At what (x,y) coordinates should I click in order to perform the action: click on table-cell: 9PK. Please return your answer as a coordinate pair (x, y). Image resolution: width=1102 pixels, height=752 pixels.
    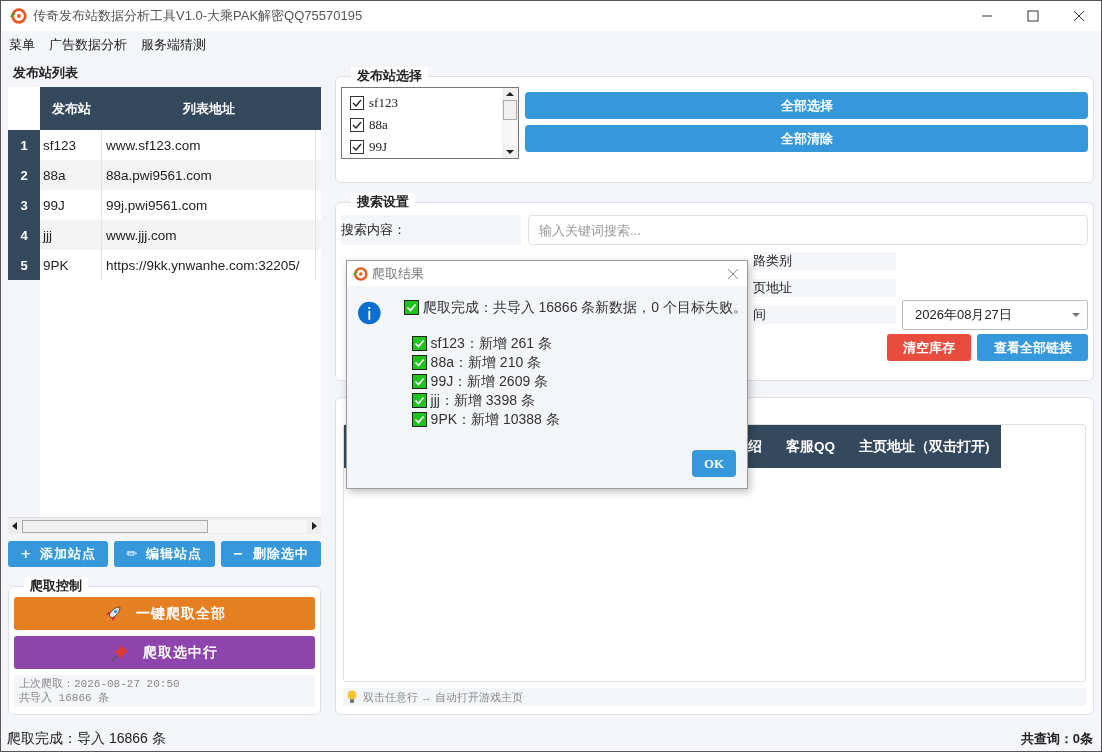
    Looking at the image, I should click on (71, 265).